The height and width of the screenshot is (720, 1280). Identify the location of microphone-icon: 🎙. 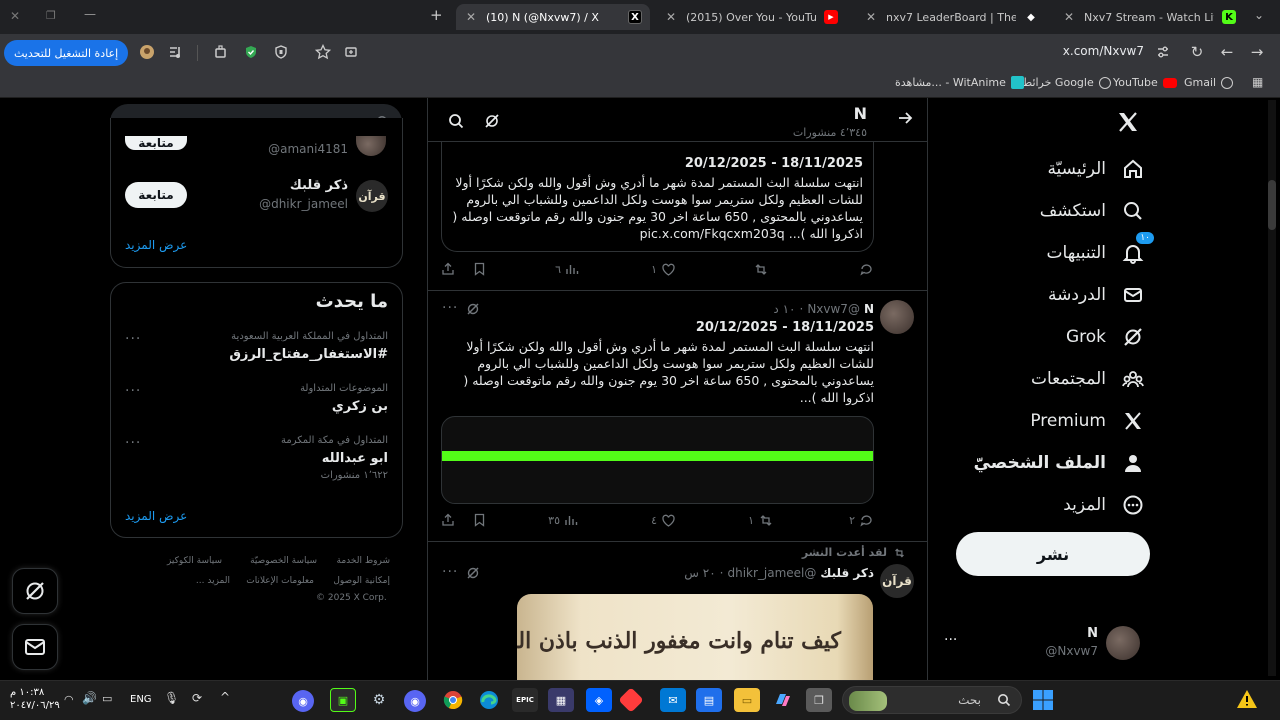
(171, 698).